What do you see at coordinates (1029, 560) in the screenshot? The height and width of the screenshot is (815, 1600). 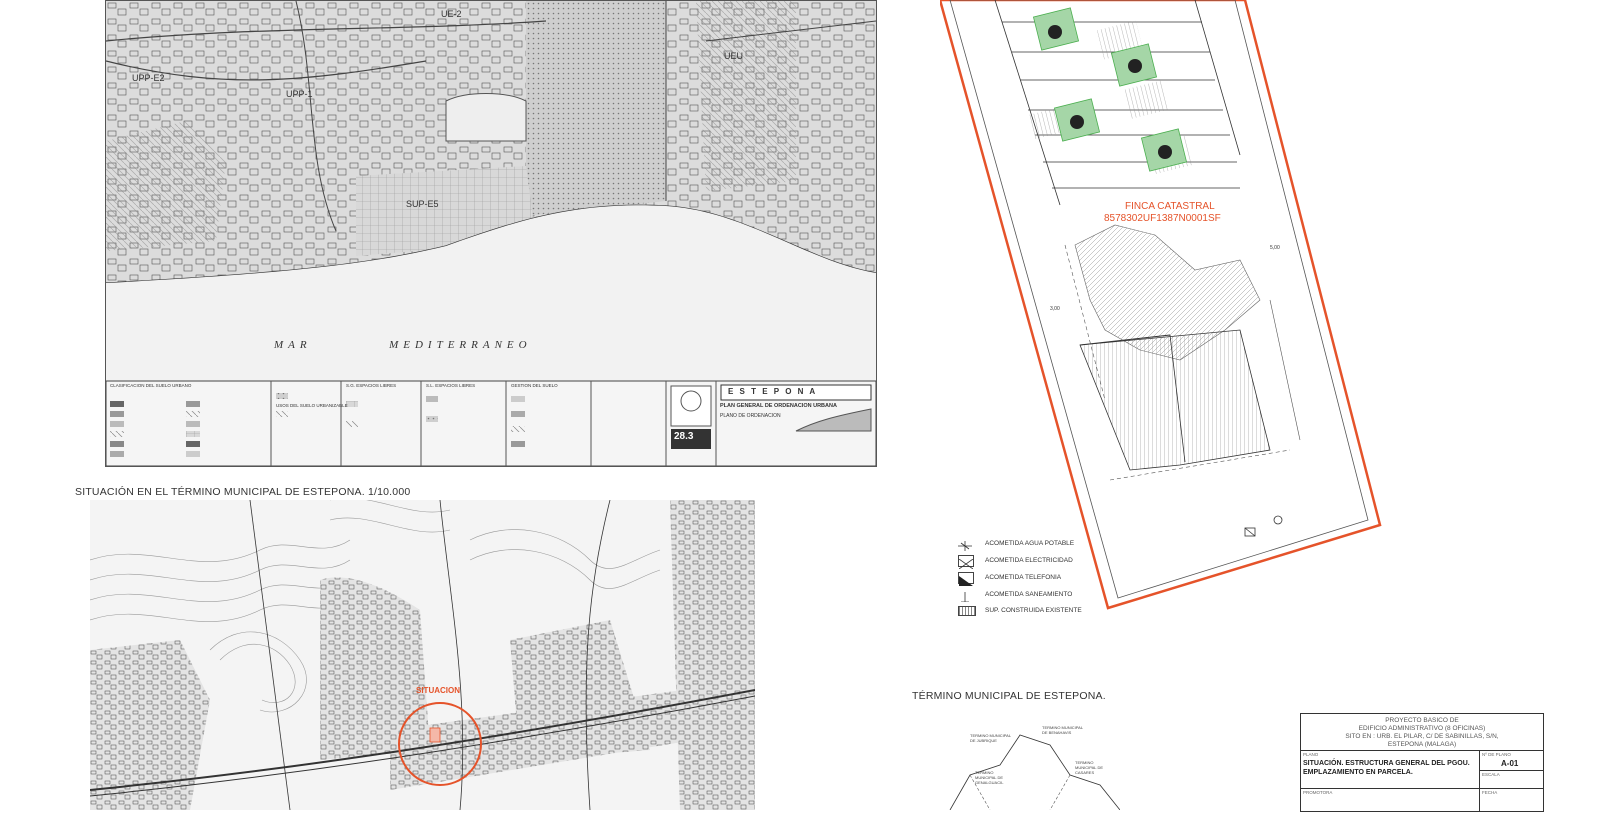 I see `legend-item: ACOMETIDA ELECTRICIDAD` at bounding box center [1029, 560].